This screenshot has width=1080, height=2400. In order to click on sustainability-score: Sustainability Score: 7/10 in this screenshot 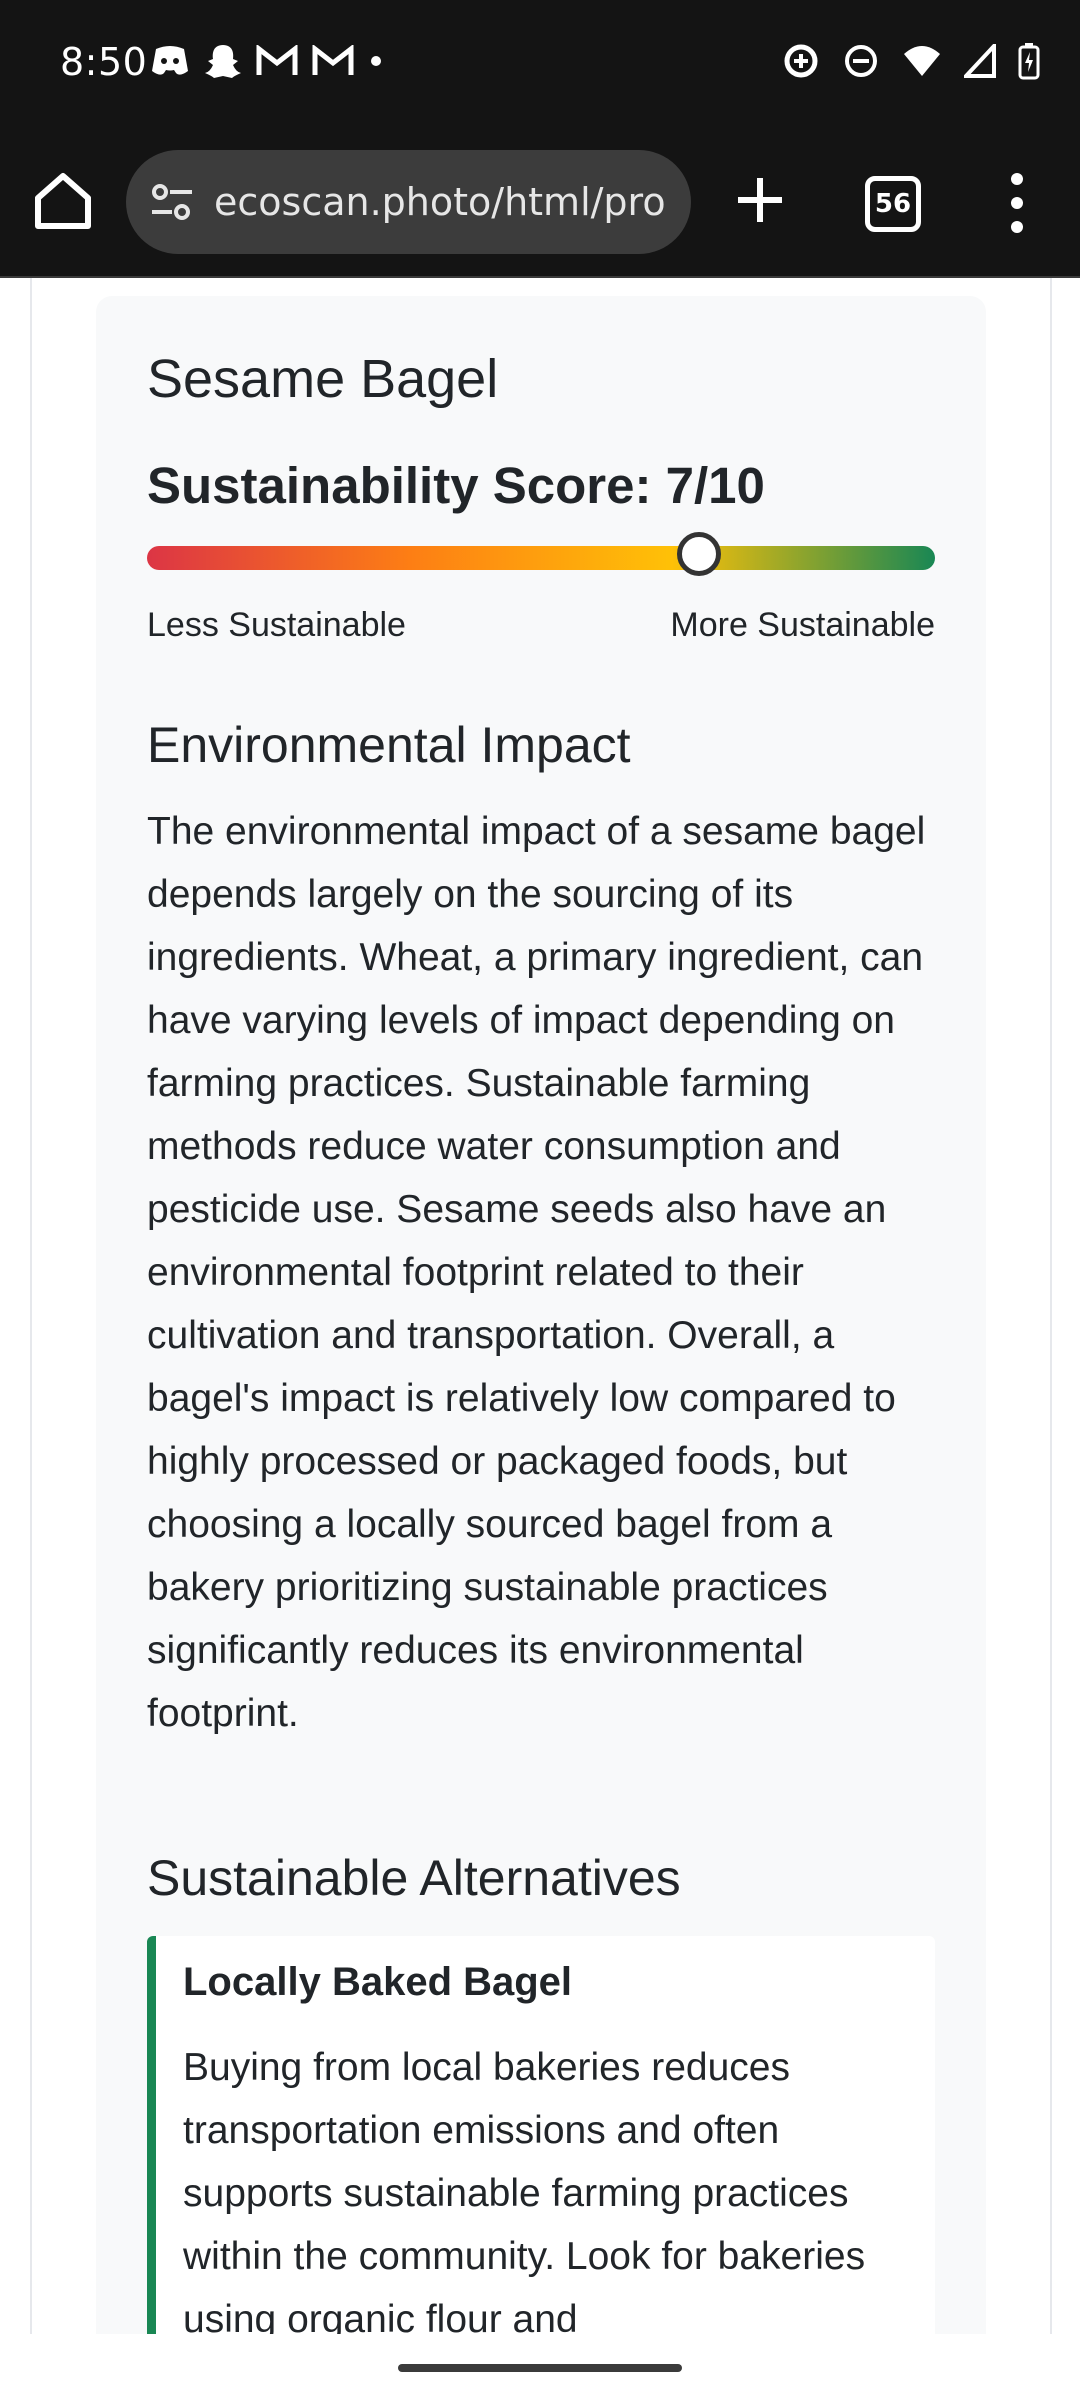, I will do `click(456, 485)`.